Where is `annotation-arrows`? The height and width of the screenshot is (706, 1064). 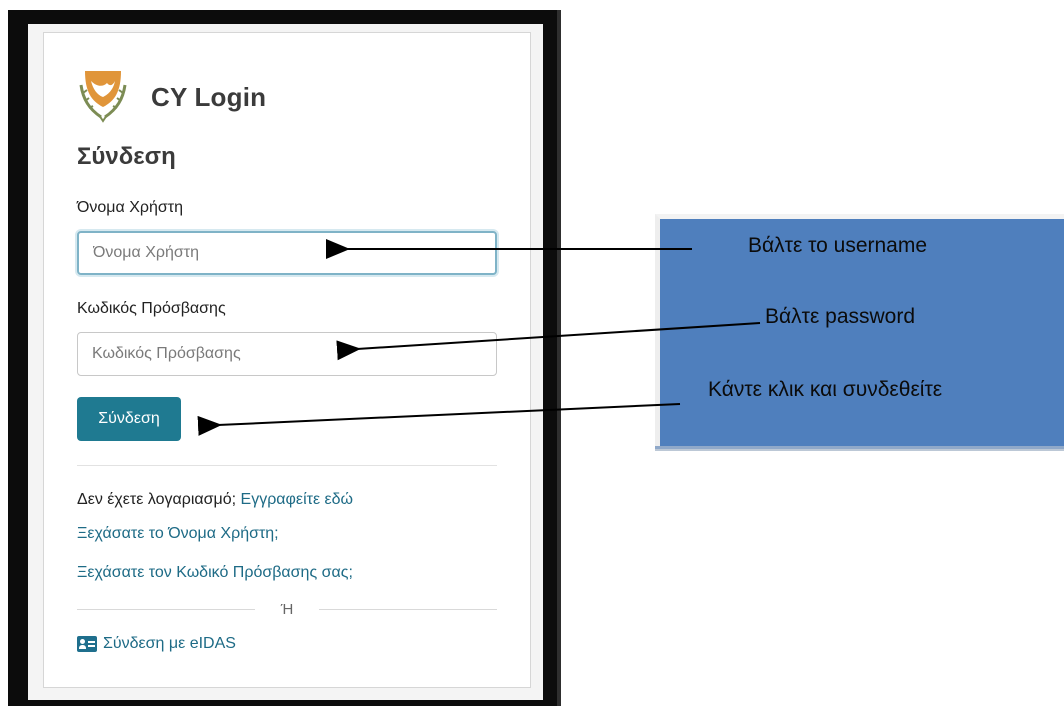
annotation-arrows is located at coordinates (479, 337).